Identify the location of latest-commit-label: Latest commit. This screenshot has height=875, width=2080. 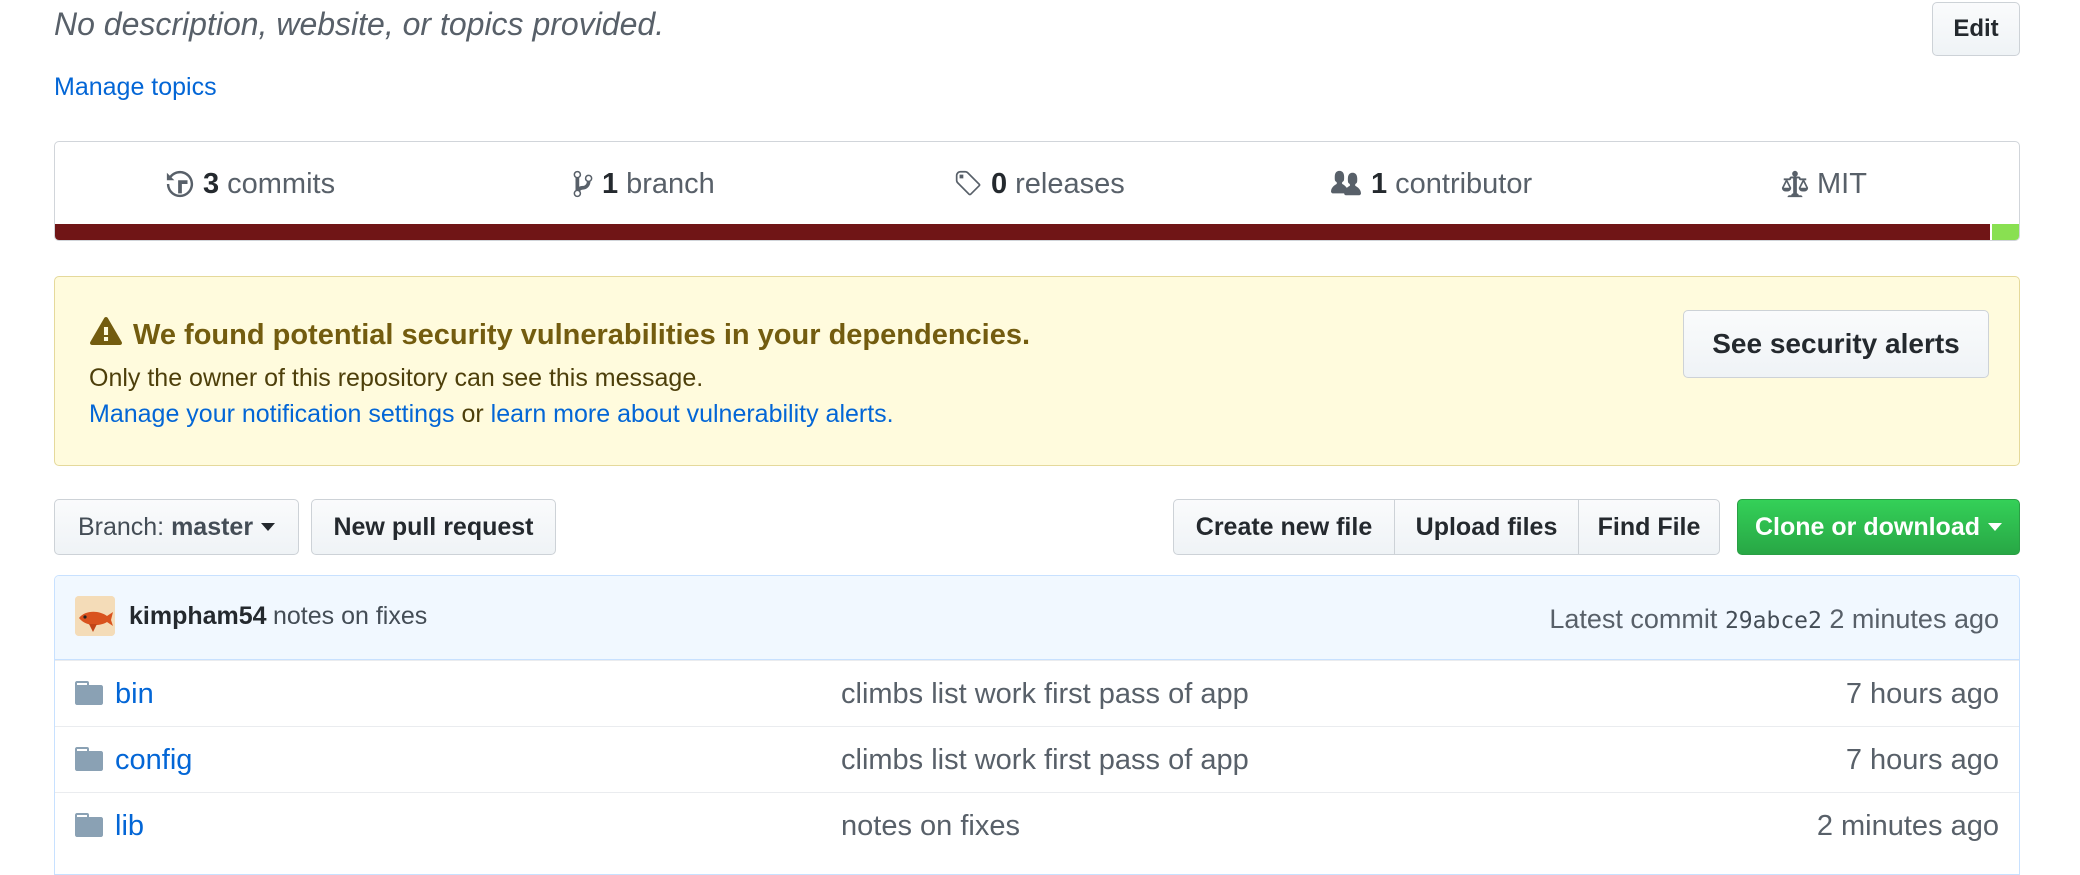
(1633, 619).